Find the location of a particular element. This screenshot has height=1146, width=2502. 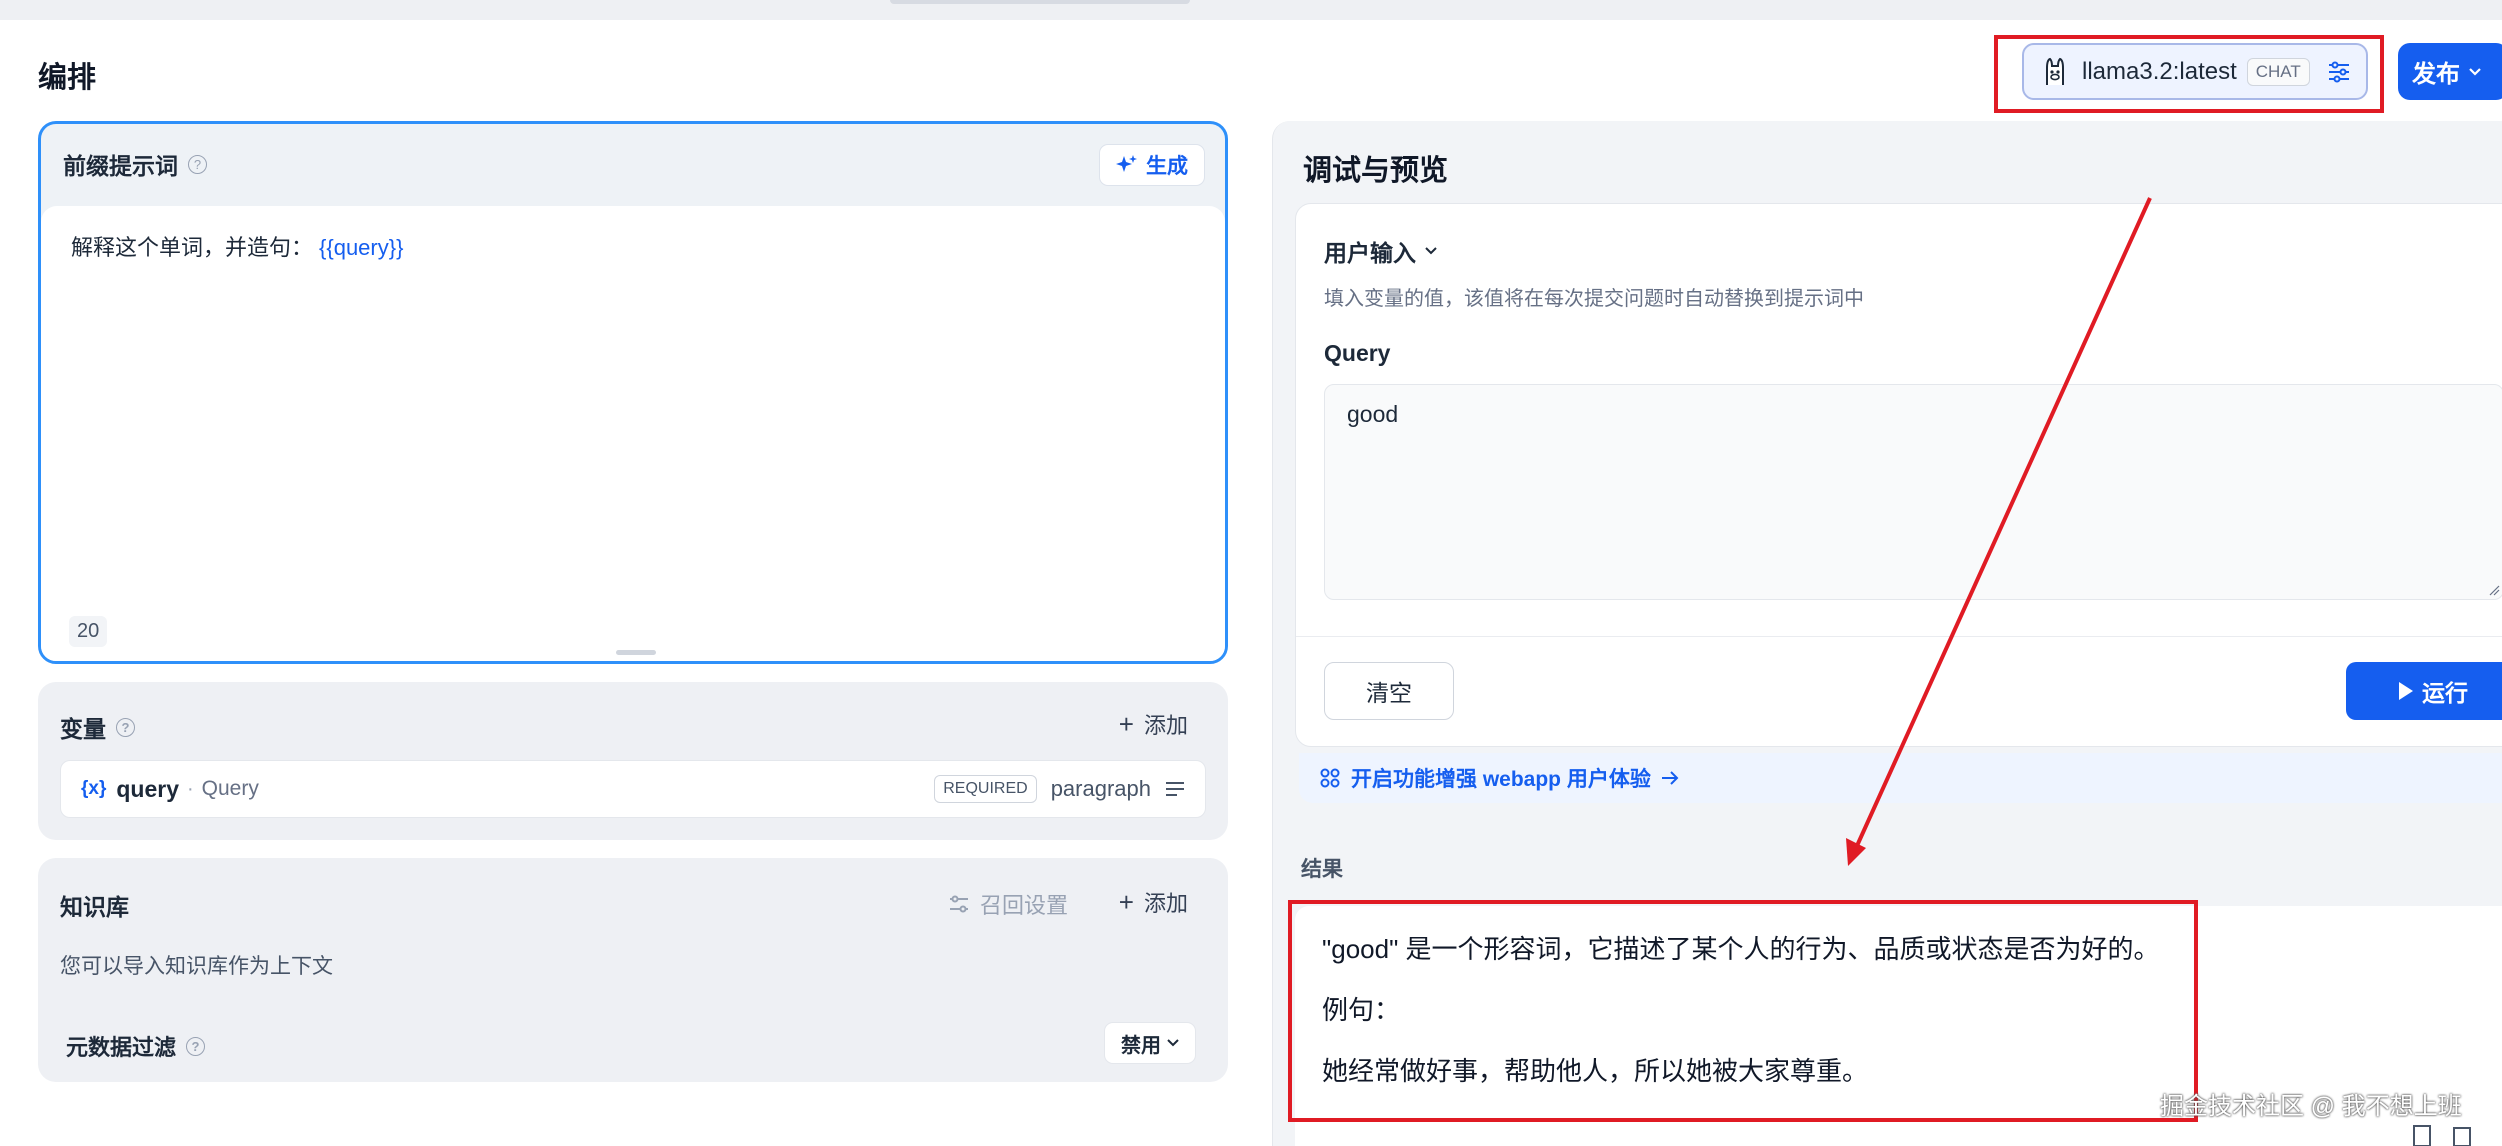

add-knowledge-button: + 添加 is located at coordinates (1153, 902).